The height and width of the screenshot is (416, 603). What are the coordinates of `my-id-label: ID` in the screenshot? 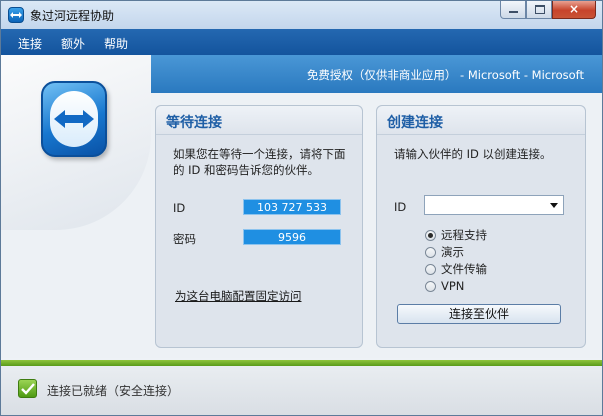 It's located at (179, 208).